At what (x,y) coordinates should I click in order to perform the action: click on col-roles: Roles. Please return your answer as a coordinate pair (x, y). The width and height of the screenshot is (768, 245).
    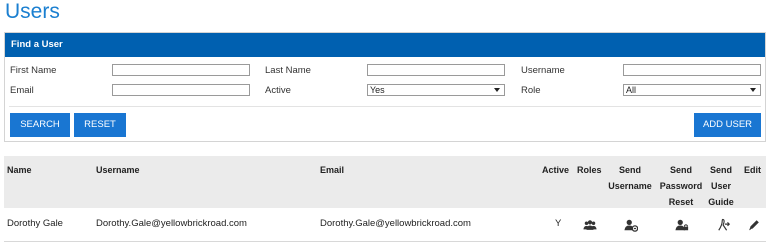
    Looking at the image, I should click on (589, 170).